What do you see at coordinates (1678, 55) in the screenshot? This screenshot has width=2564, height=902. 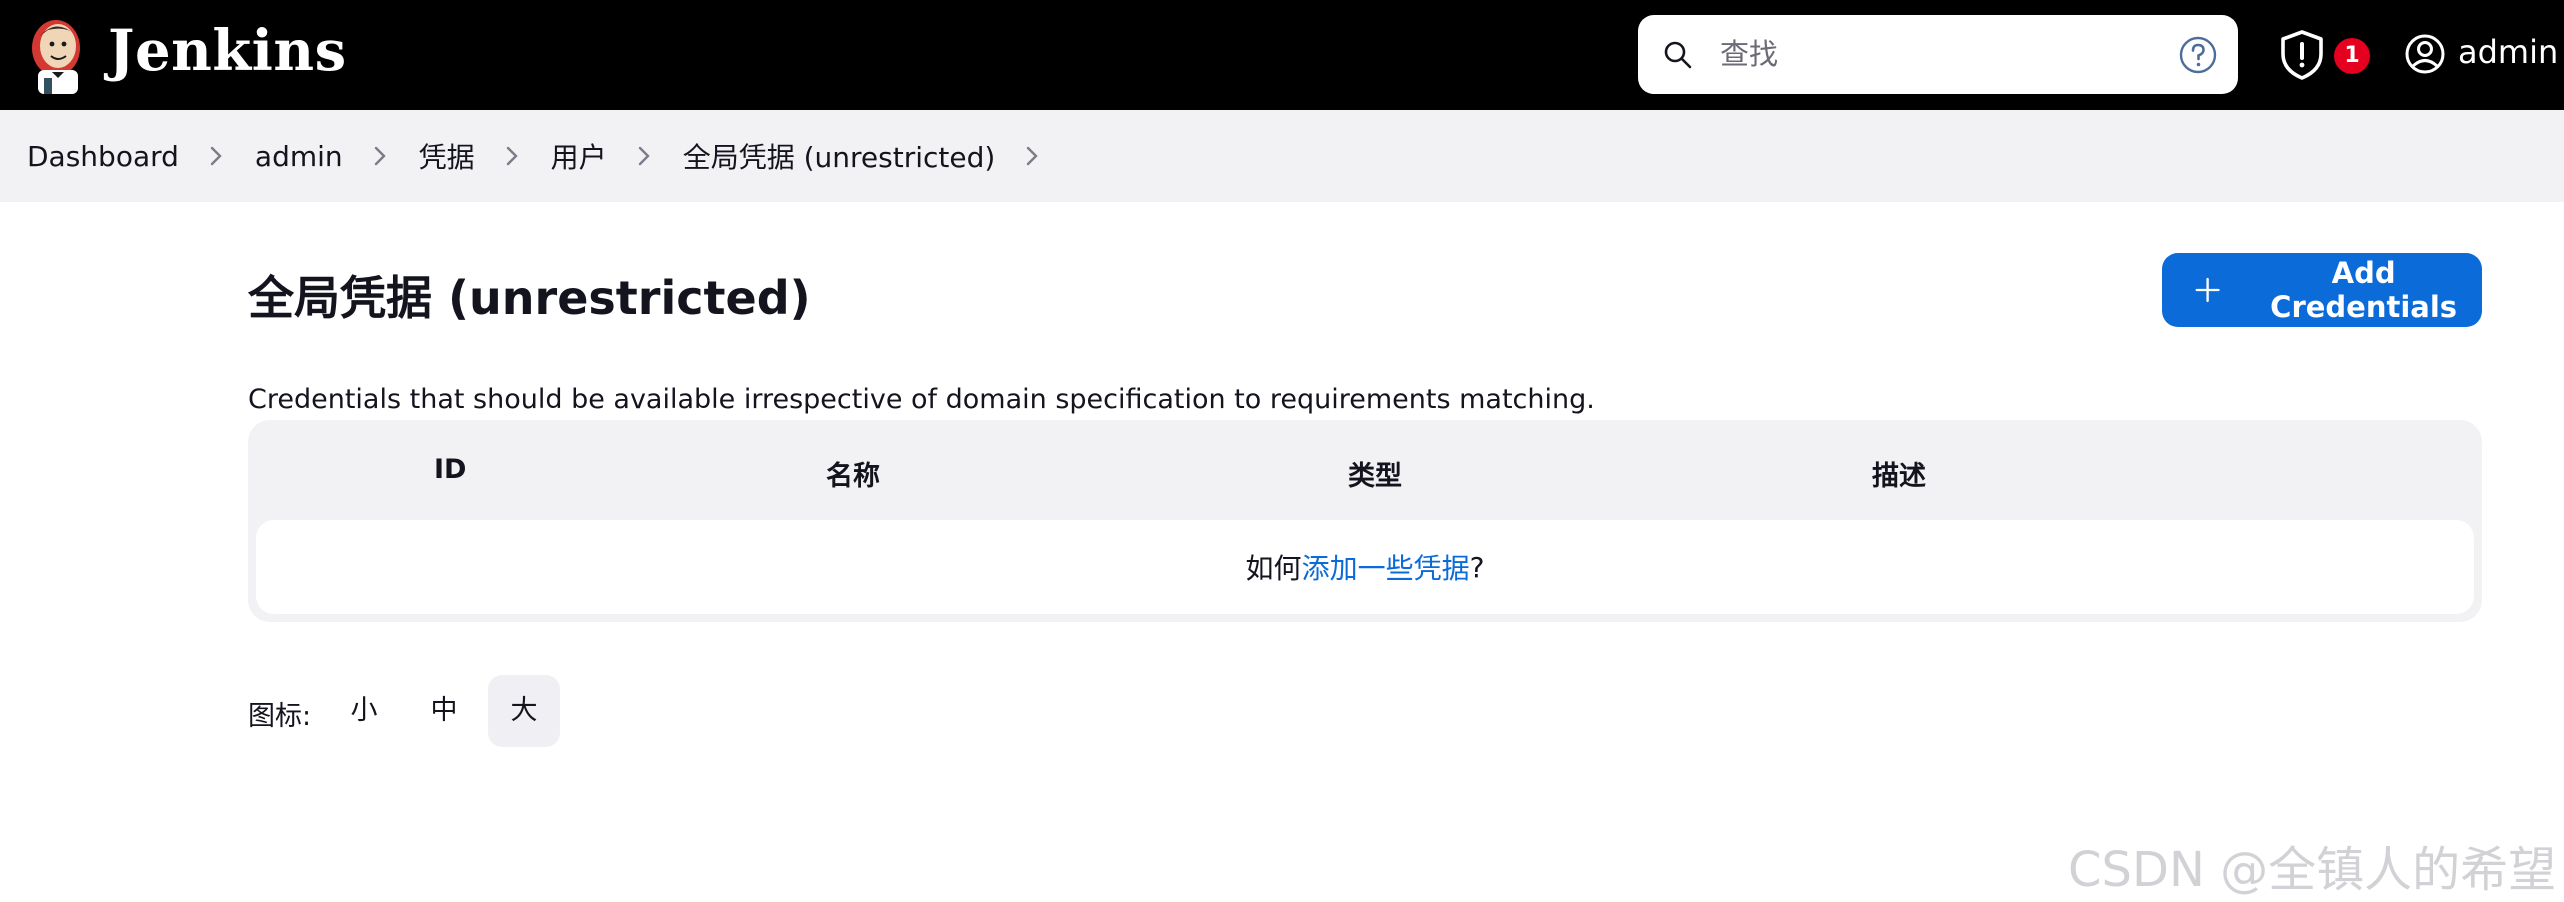 I see `search-icon` at bounding box center [1678, 55].